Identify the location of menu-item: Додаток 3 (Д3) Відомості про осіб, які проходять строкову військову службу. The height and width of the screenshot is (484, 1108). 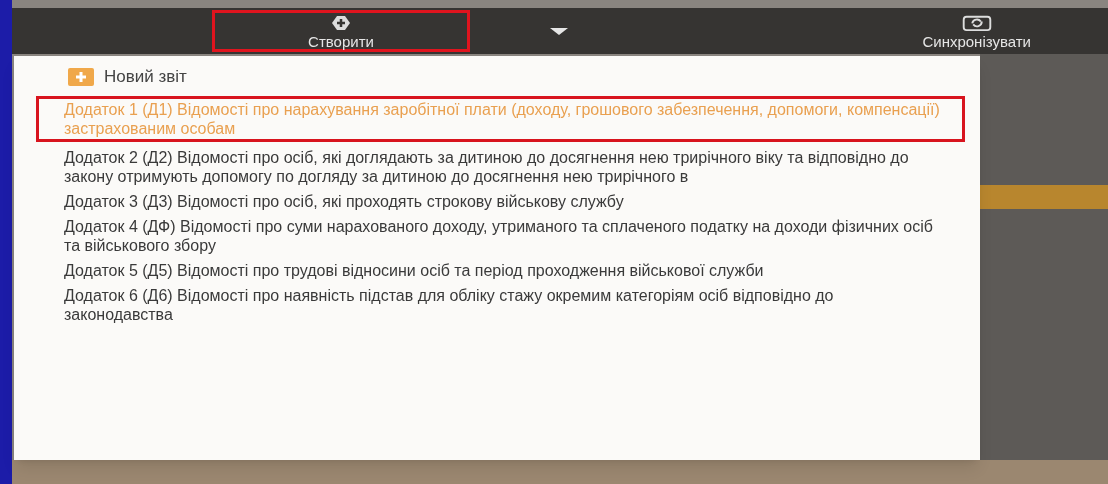
(502, 201).